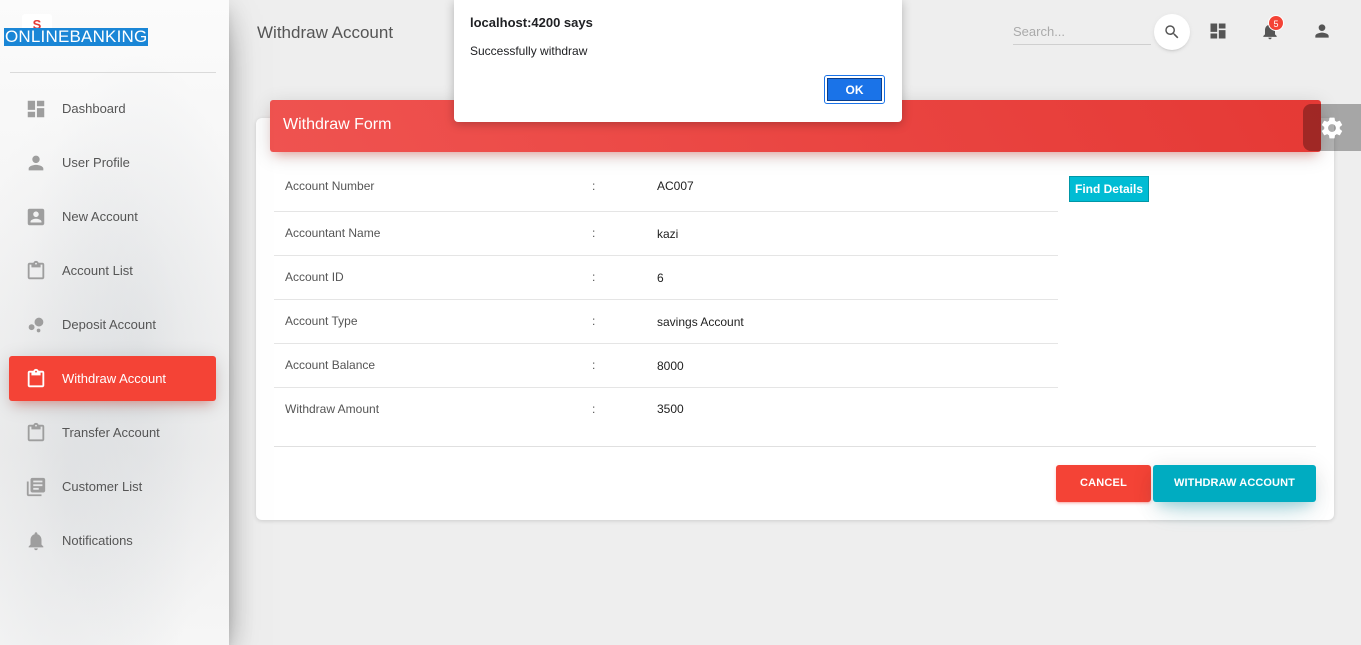  I want to click on sidebar-item-label: Deposit Account, so click(109, 324).